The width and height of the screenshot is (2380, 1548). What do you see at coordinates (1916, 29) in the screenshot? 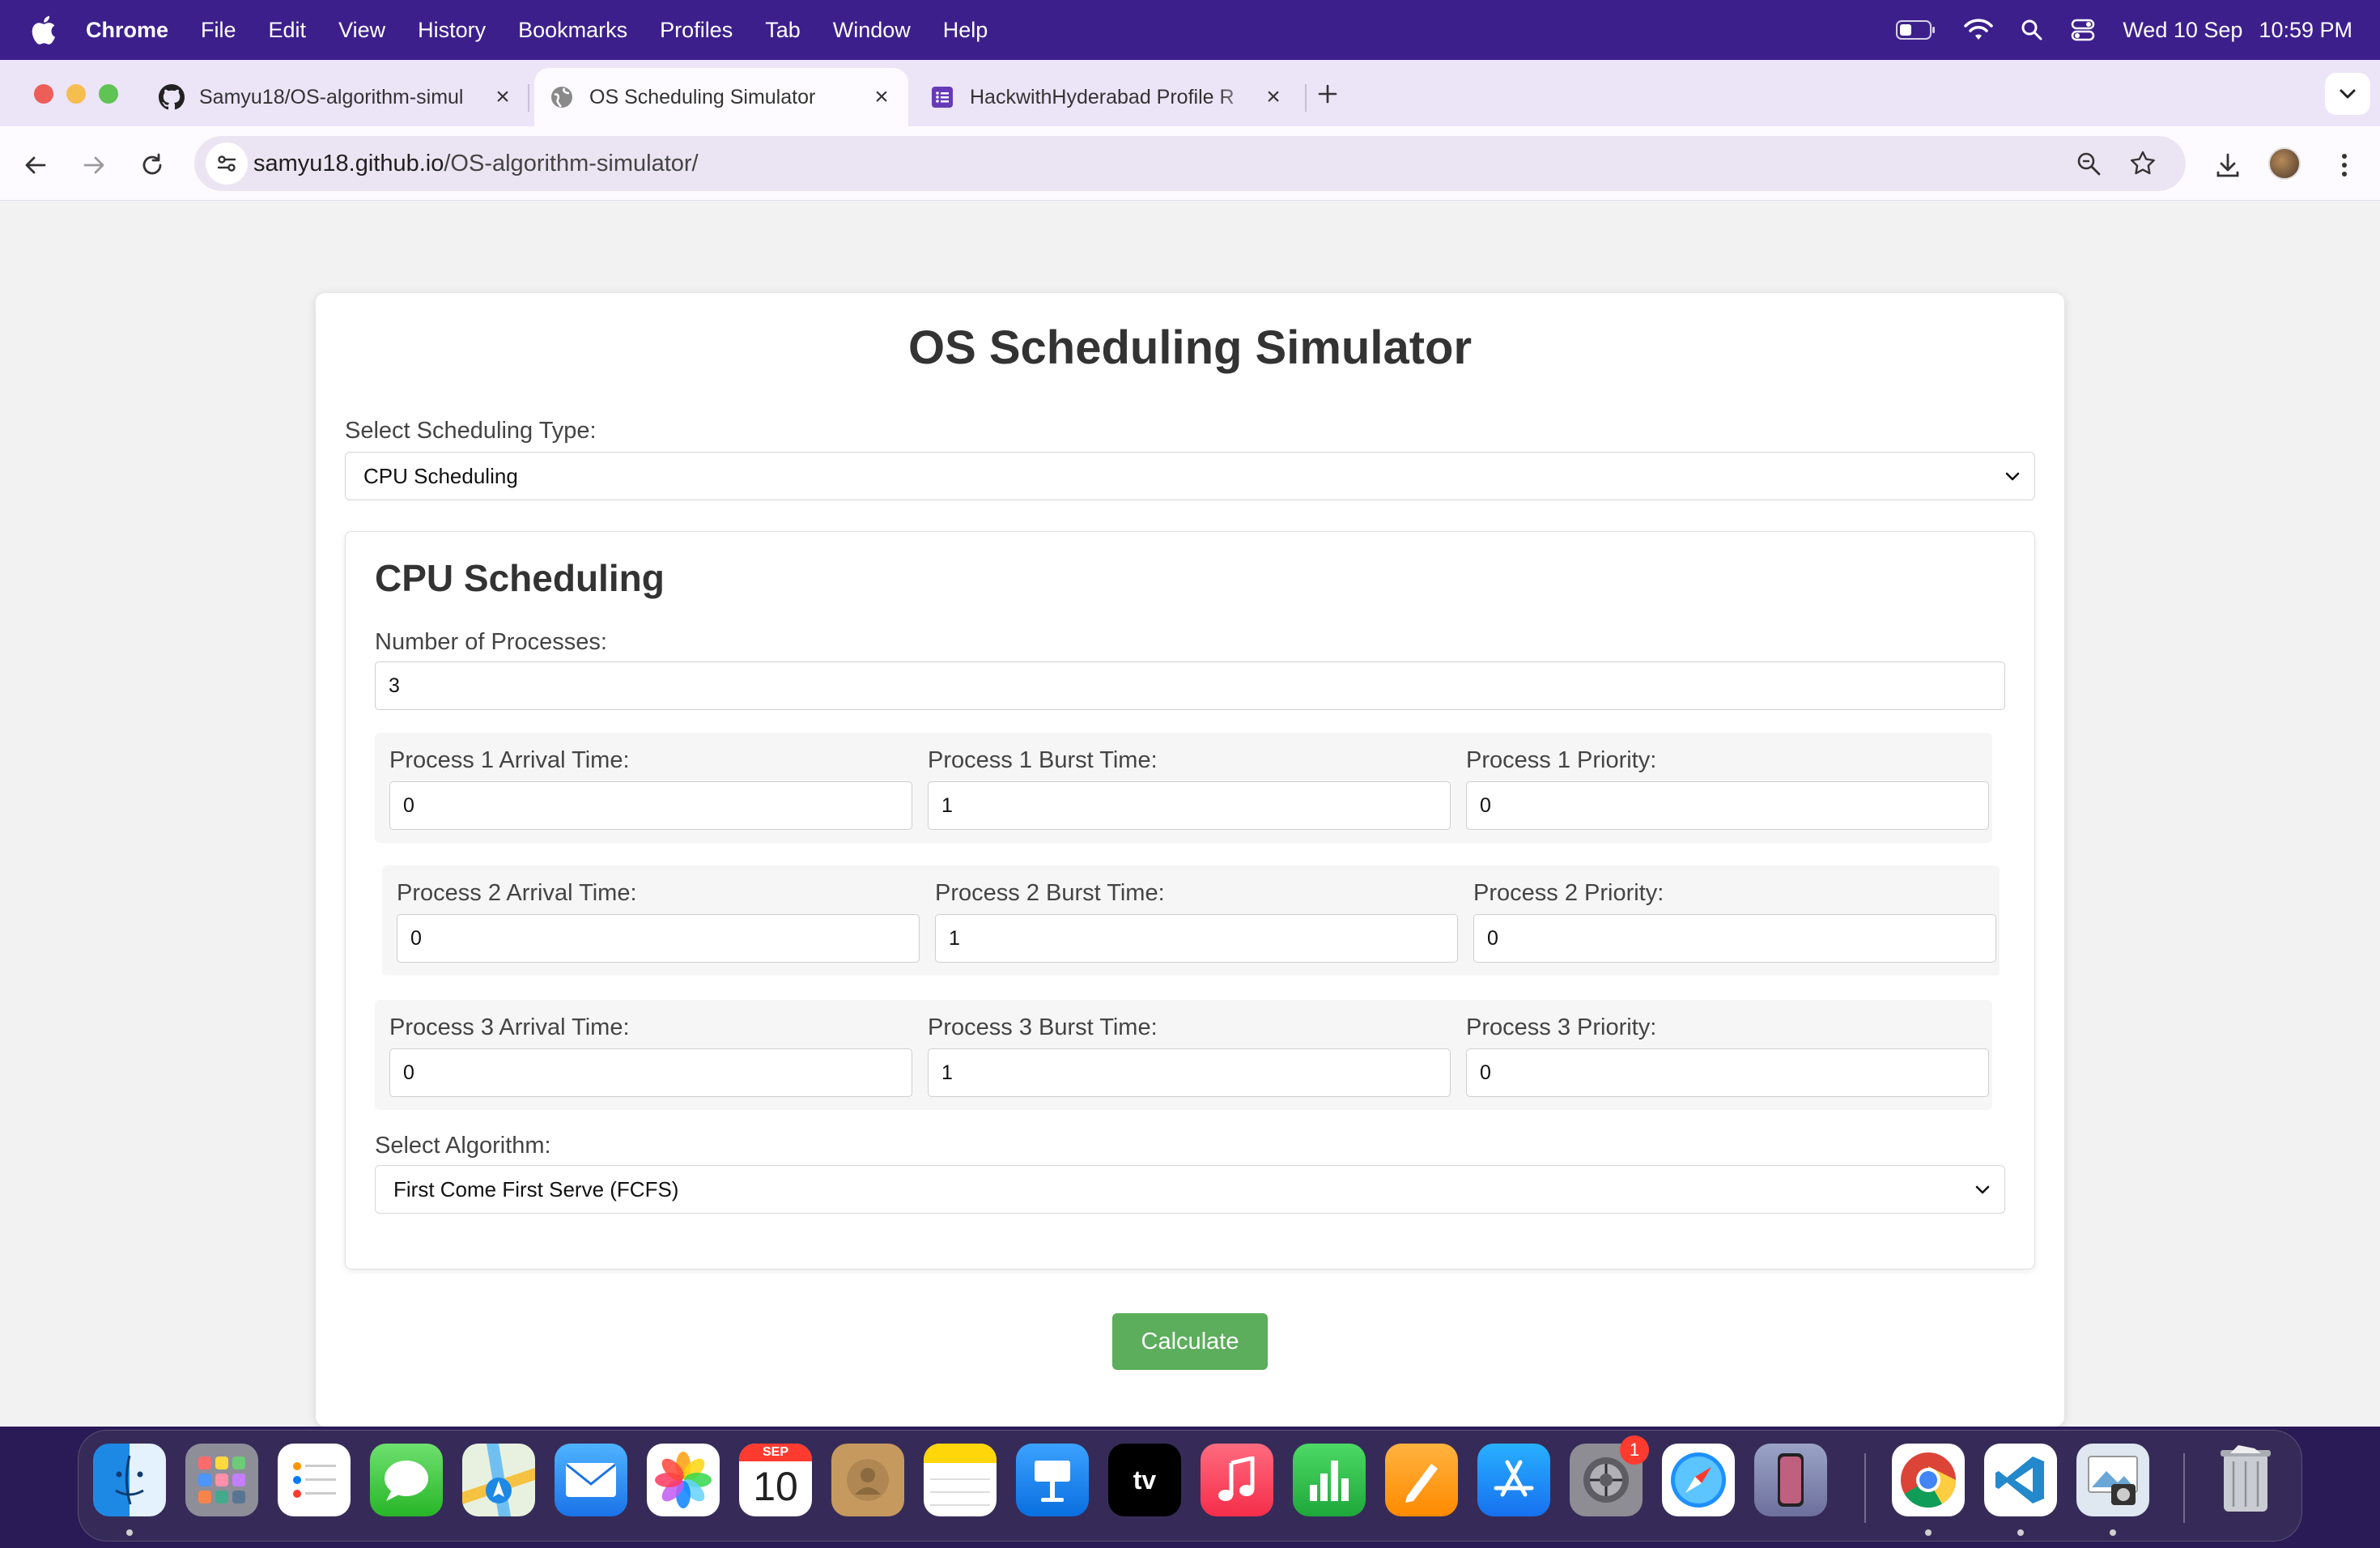
I see `battery-icon` at bounding box center [1916, 29].